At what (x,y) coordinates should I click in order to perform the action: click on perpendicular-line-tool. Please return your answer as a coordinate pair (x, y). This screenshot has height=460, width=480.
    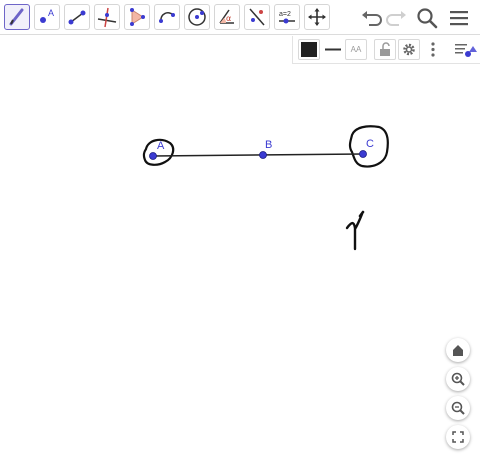
    Looking at the image, I should click on (107, 17).